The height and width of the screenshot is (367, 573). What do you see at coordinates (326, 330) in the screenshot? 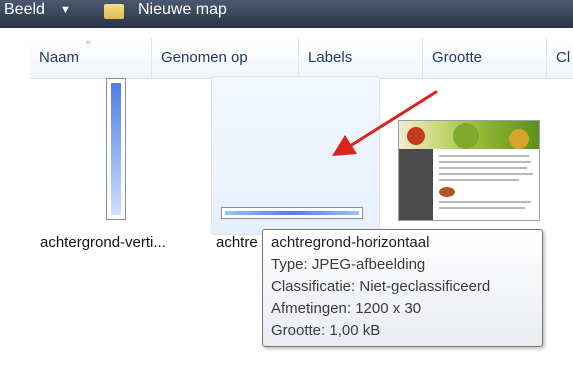
I see `tooltip-size: Grootte: 1,00 kB` at bounding box center [326, 330].